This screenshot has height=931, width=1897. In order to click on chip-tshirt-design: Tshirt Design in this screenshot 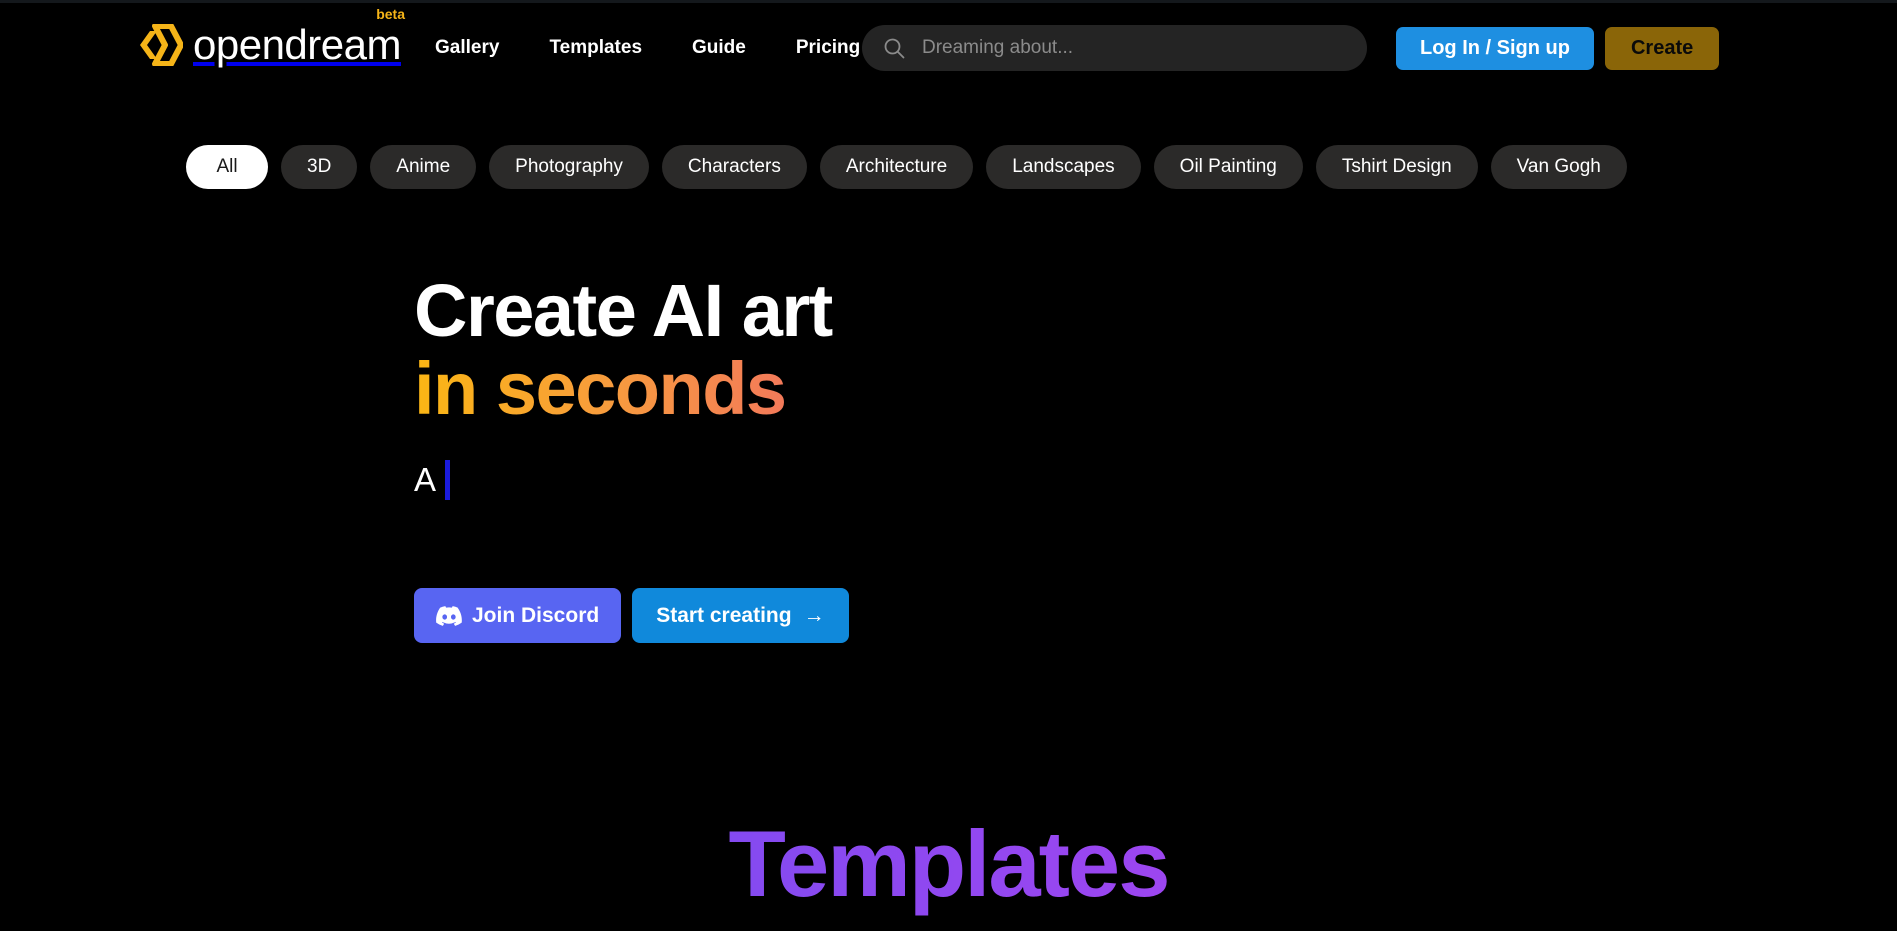, I will do `click(1396, 167)`.